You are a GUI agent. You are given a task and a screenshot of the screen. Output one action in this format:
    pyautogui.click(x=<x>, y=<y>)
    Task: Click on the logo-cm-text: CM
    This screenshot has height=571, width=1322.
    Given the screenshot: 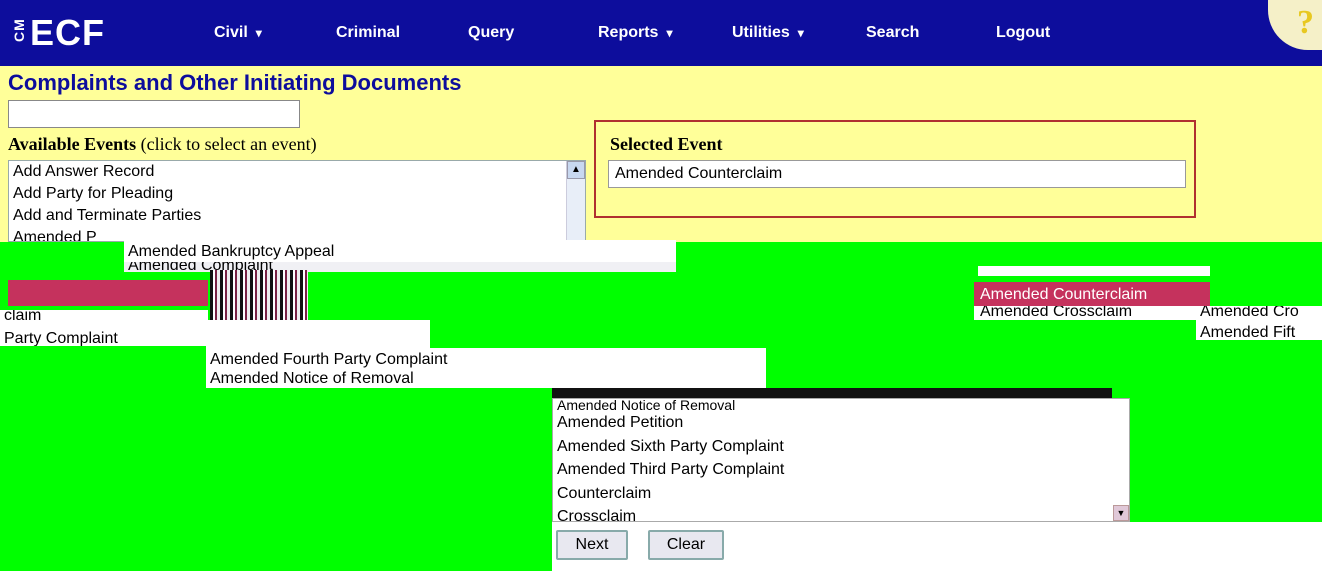 What is the action you would take?
    pyautogui.click(x=19, y=30)
    